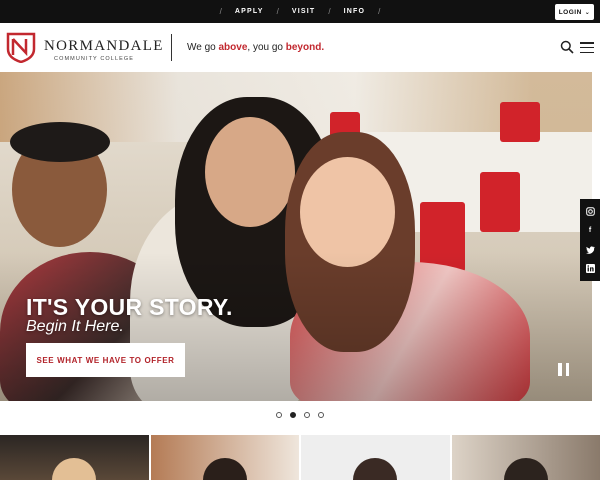 The height and width of the screenshot is (480, 600). I want to click on utility-nav: / APPLY / VISIT / INFO /, so click(300, 11).